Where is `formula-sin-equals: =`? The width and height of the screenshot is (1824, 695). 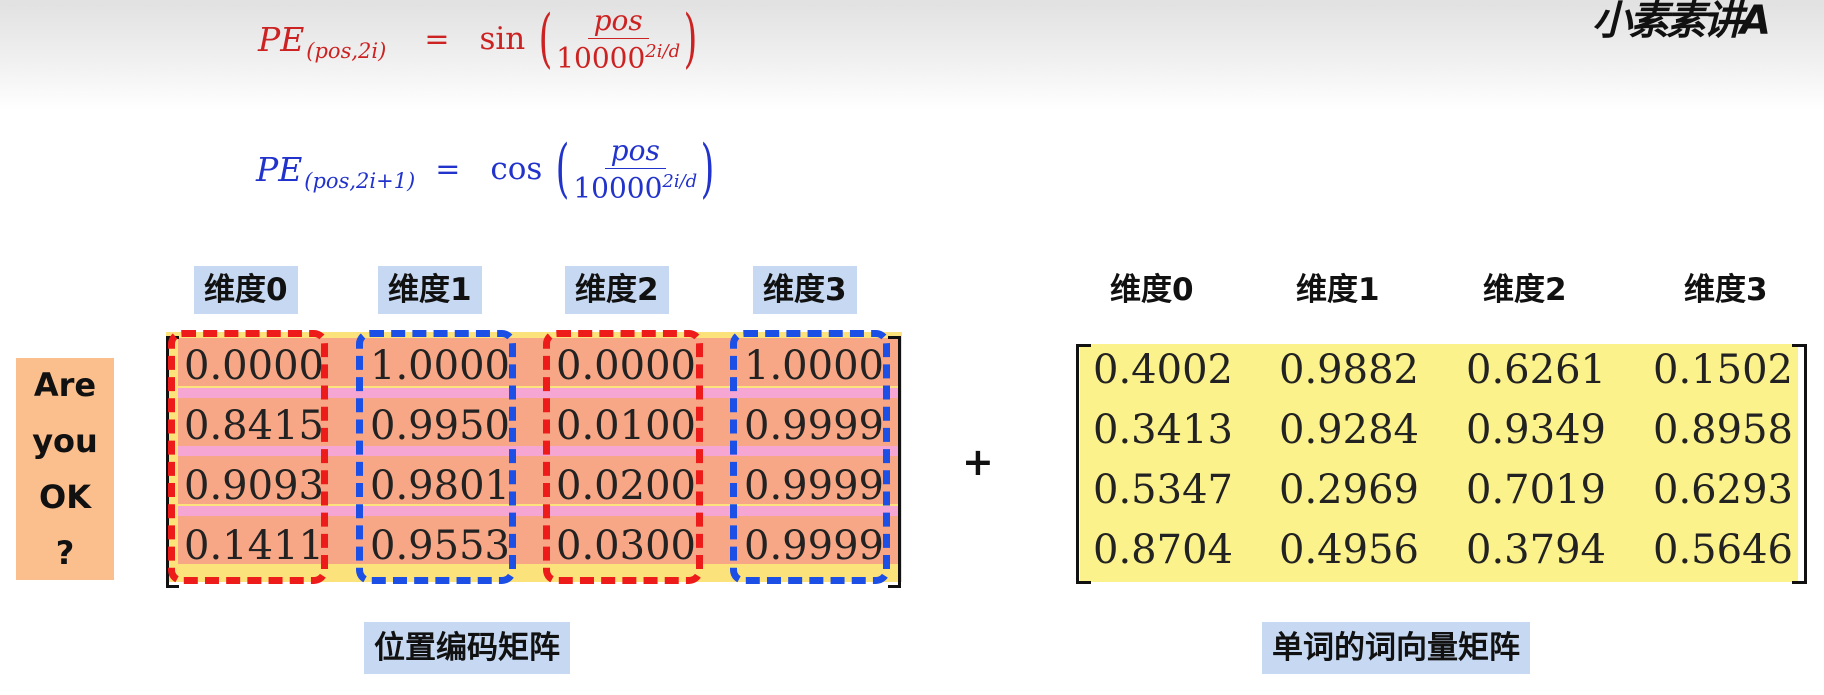
formula-sin-equals: = is located at coordinates (437, 39).